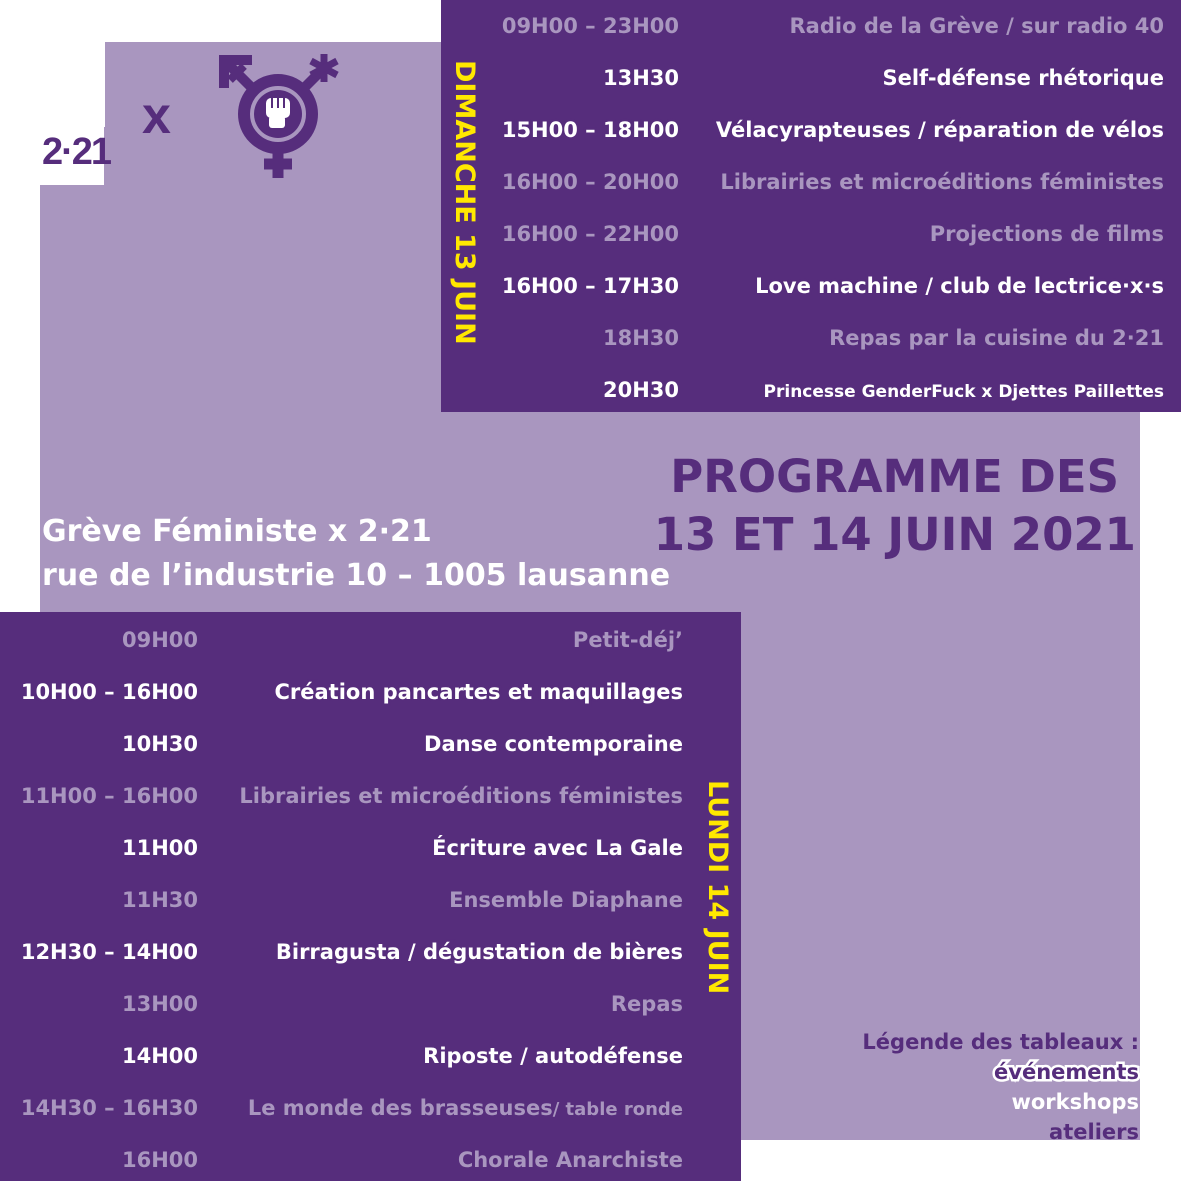 The width and height of the screenshot is (1181, 1186). I want to click on schedule-time: 11H00 – 16H00, so click(109, 796).